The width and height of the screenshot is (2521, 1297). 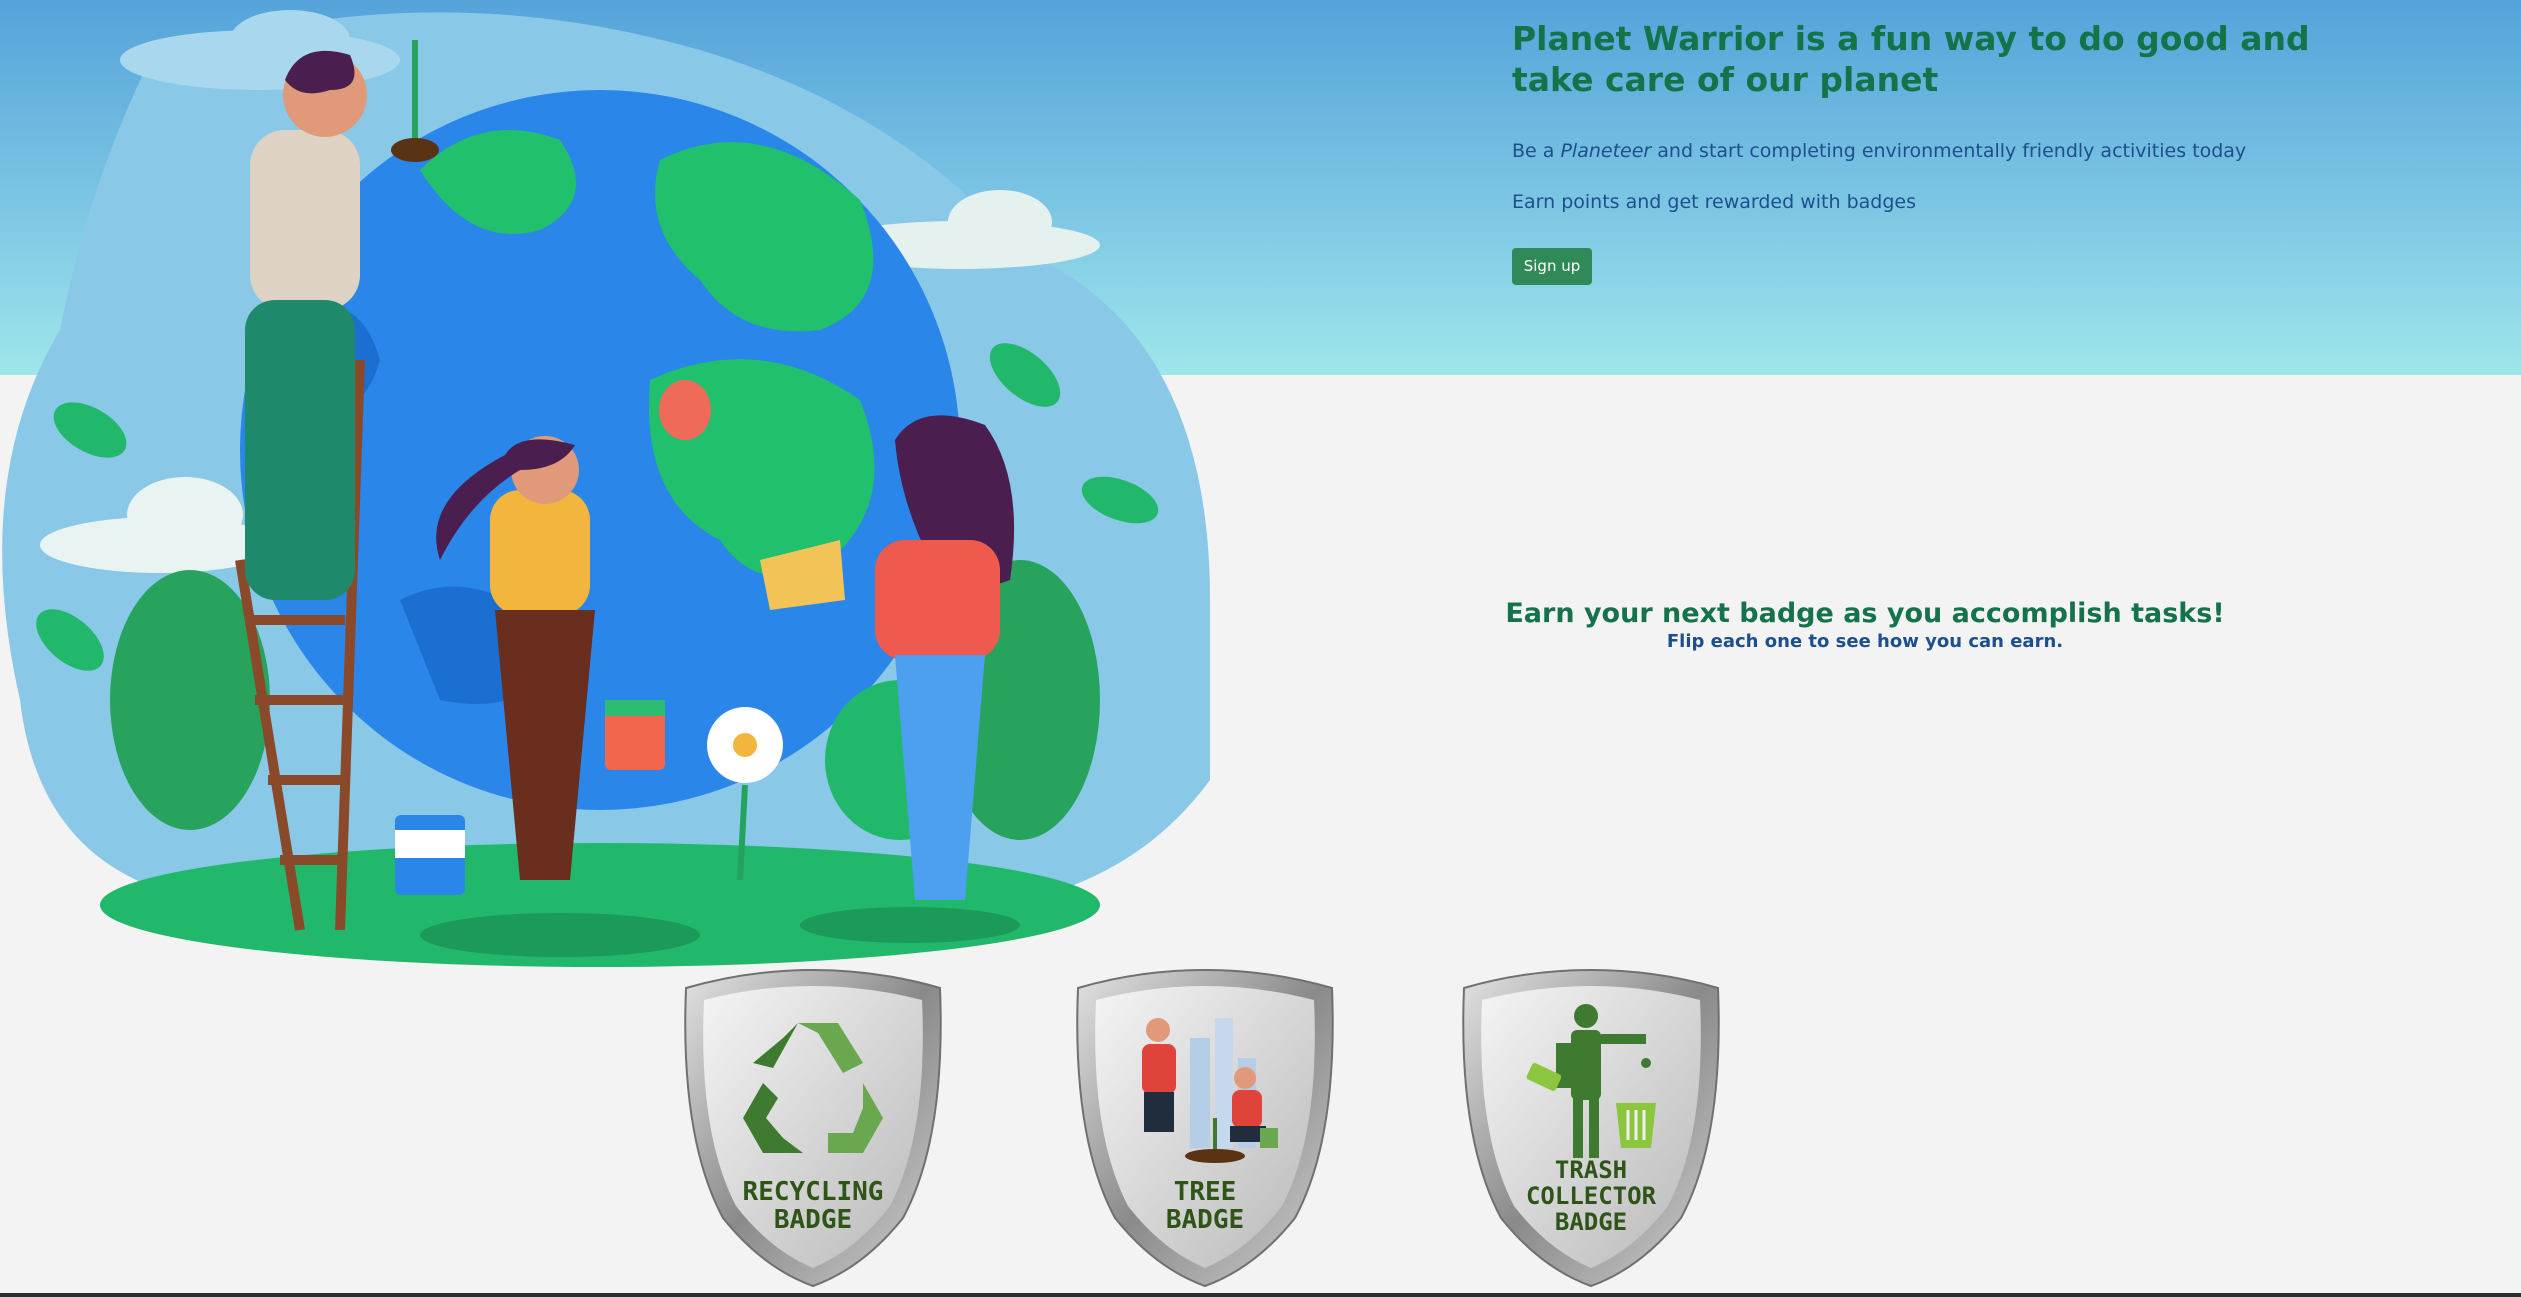 What do you see at coordinates (1536, 151) in the screenshot?
I see `tagline-start: Be a` at bounding box center [1536, 151].